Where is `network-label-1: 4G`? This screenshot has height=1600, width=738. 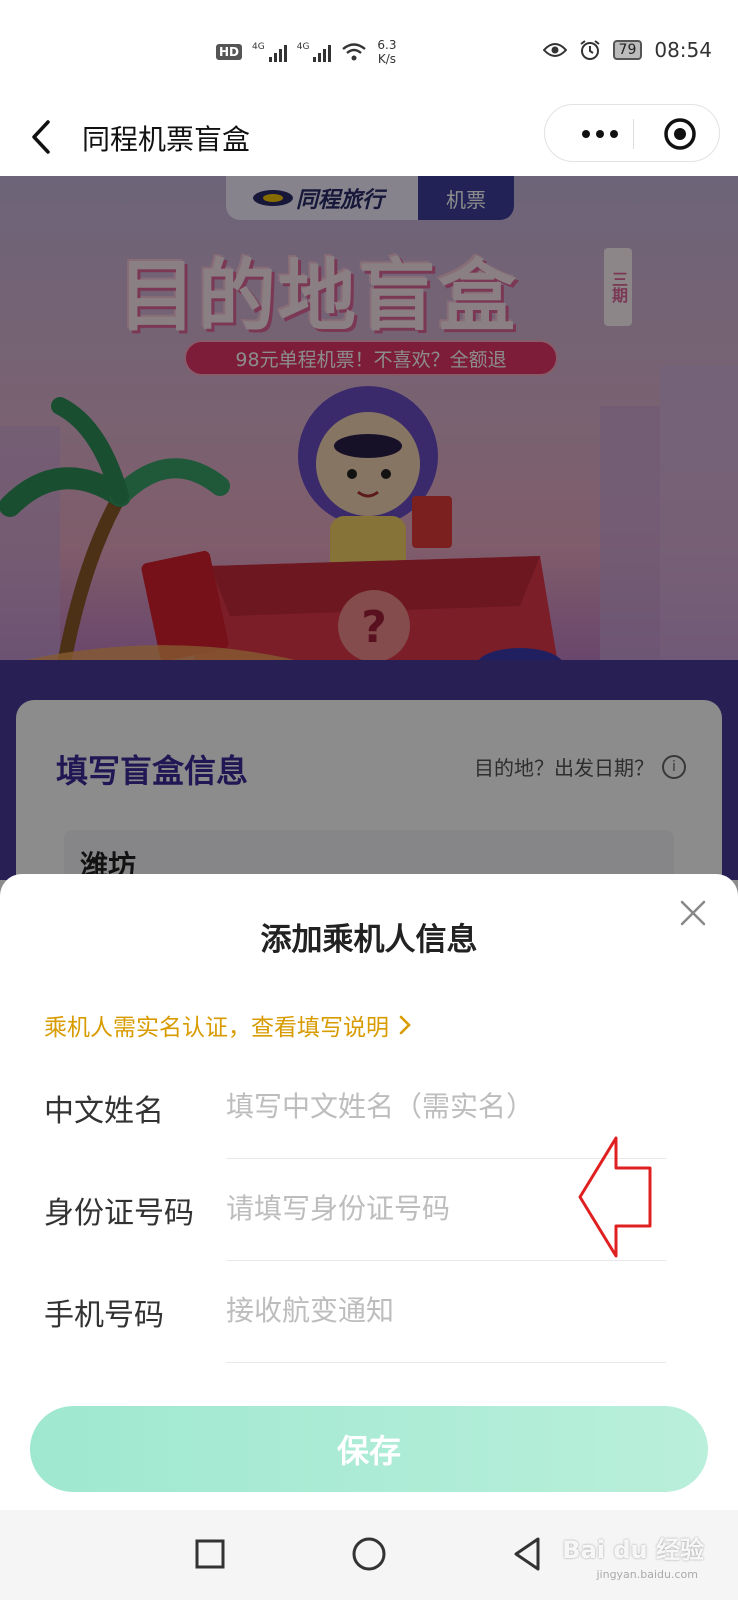 network-label-1: 4G is located at coordinates (258, 47).